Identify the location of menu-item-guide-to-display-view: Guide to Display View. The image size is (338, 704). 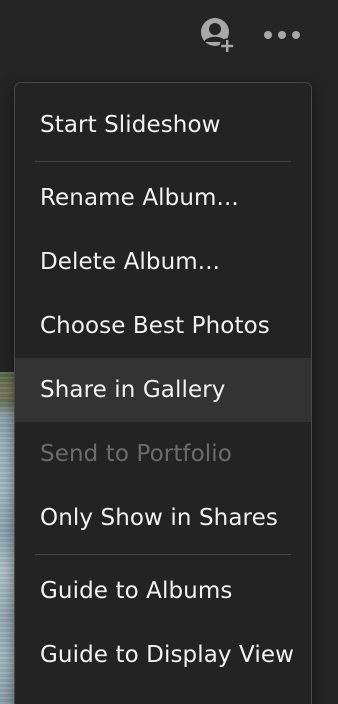
(163, 655).